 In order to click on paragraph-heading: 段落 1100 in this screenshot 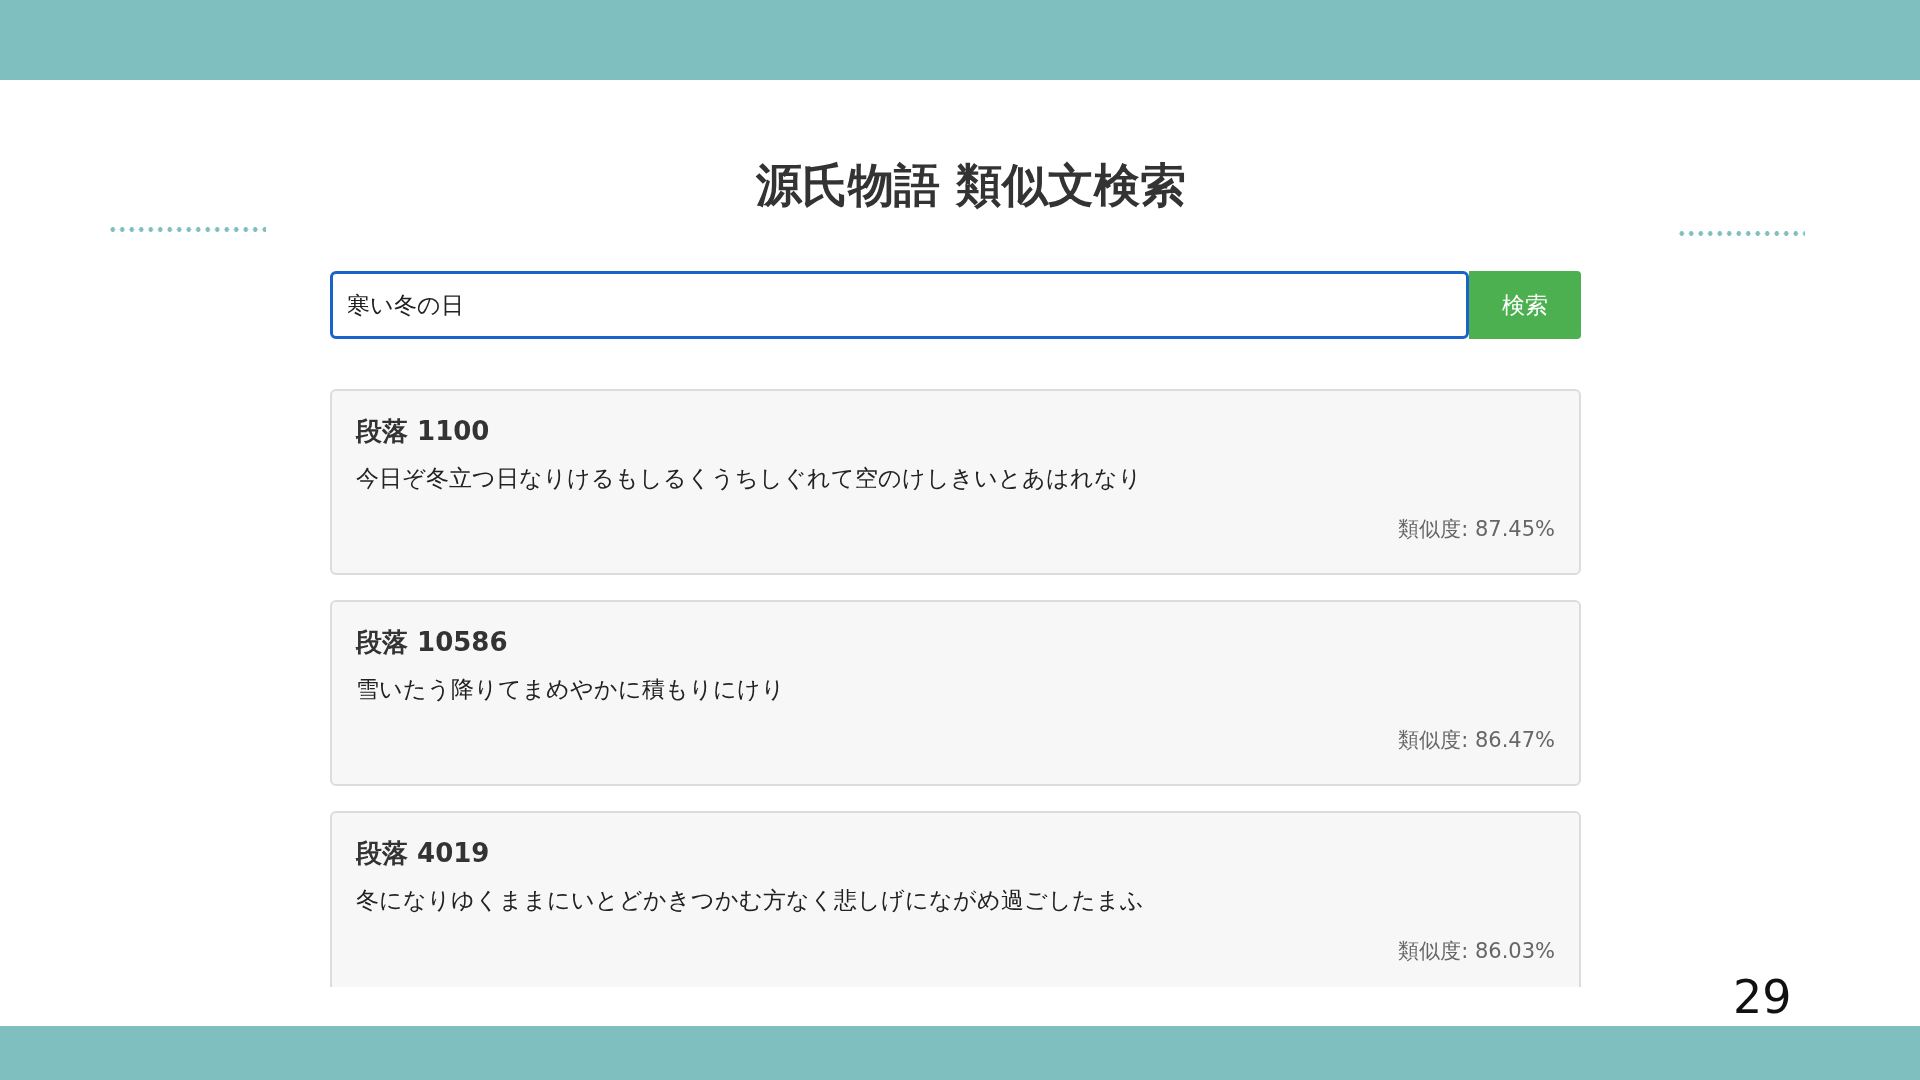, I will do `click(423, 431)`.